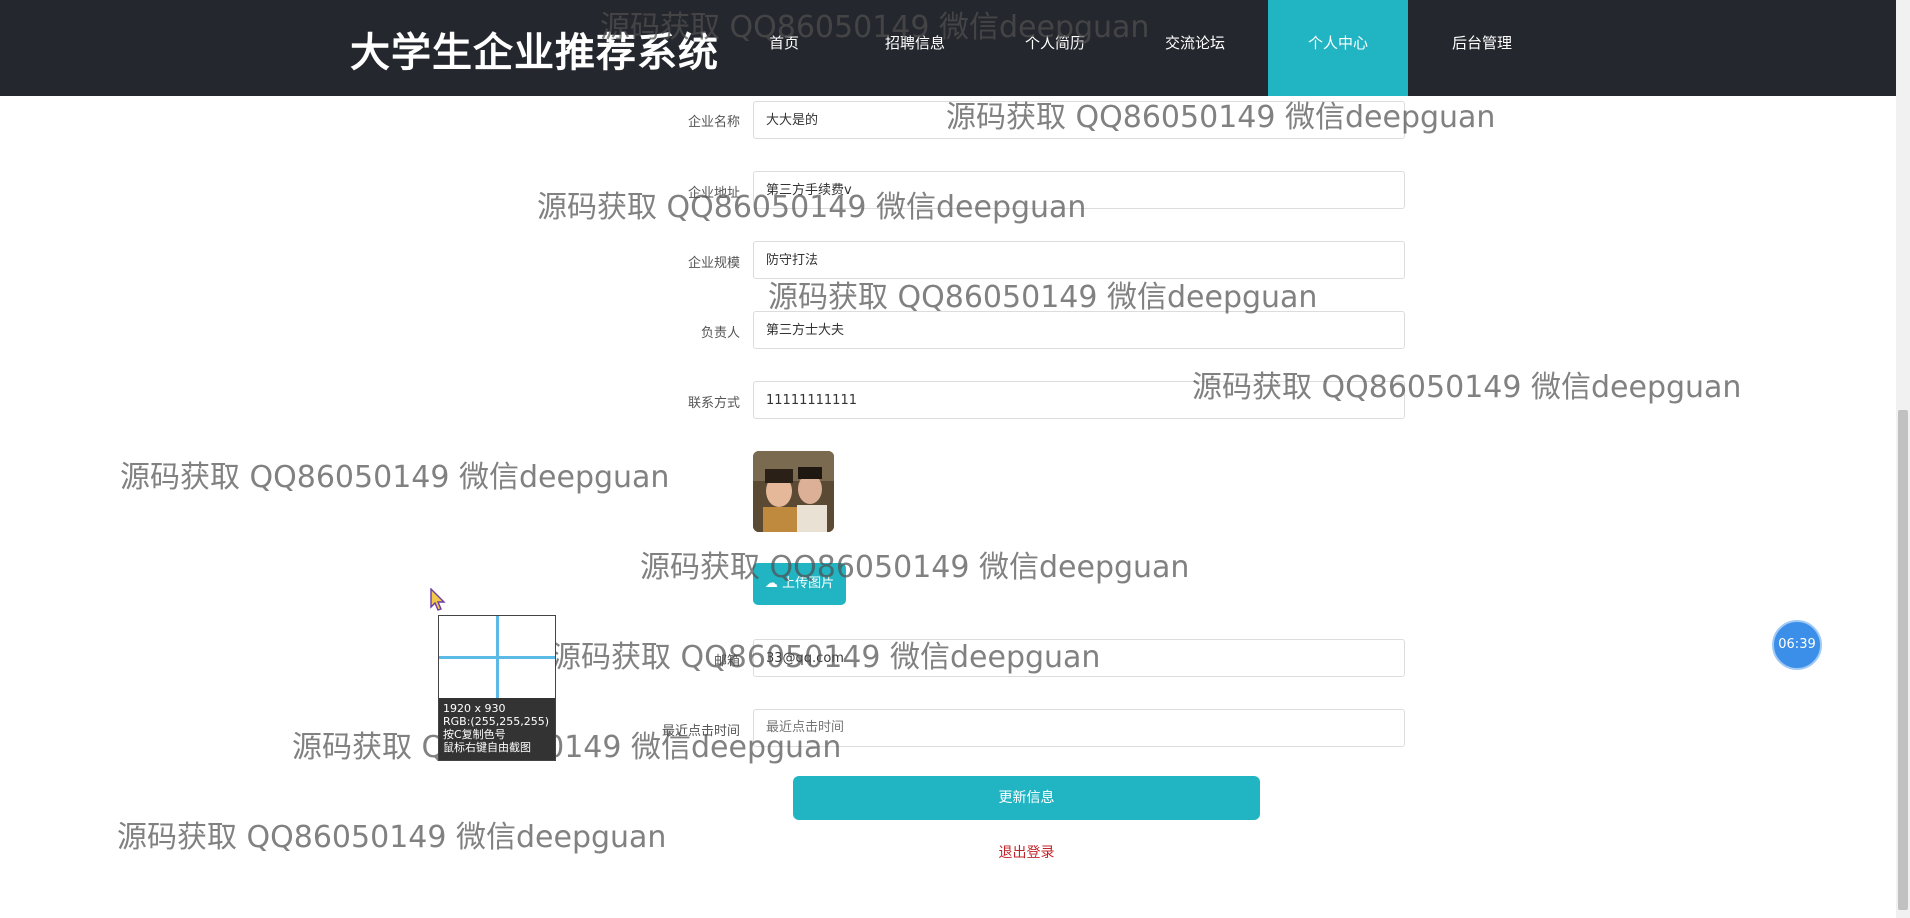 The image size is (1910, 918). What do you see at coordinates (1797, 645) in the screenshot?
I see `floating-timer-badge: 06:39` at bounding box center [1797, 645].